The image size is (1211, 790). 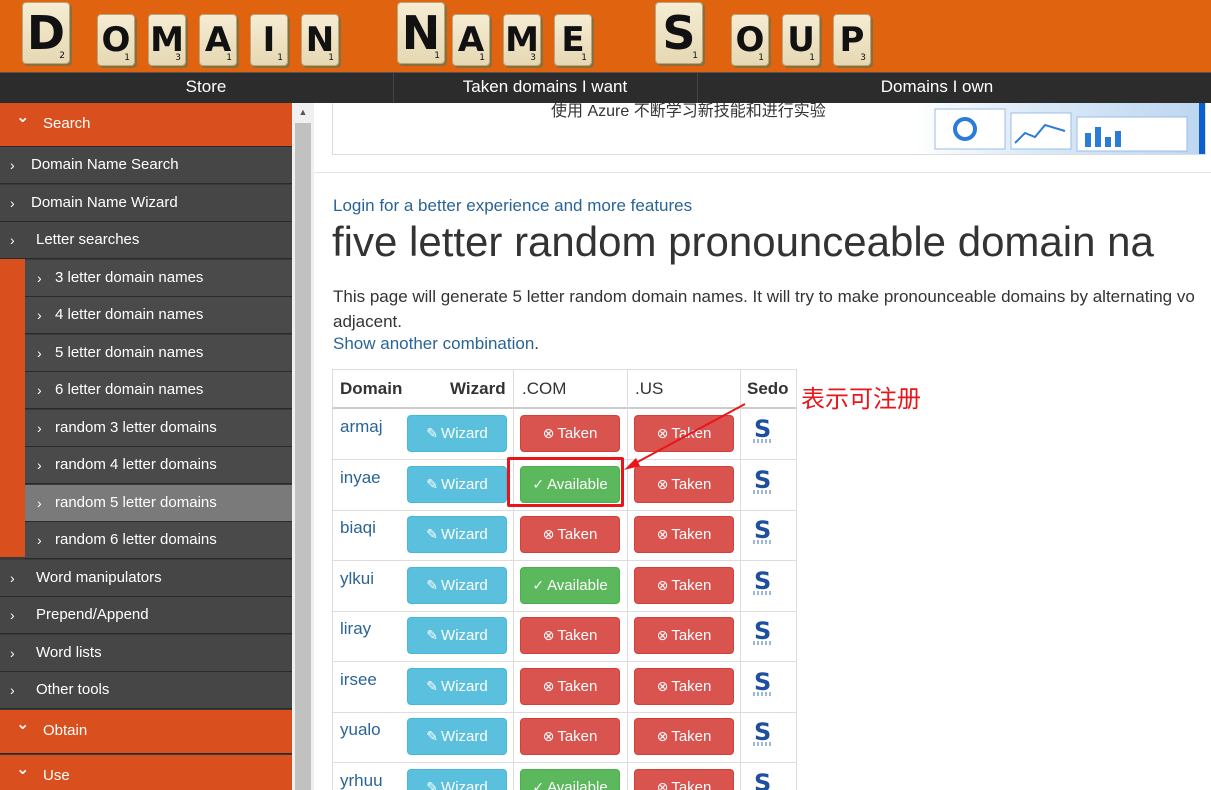 I want to click on nav-store: Store, so click(x=206, y=88).